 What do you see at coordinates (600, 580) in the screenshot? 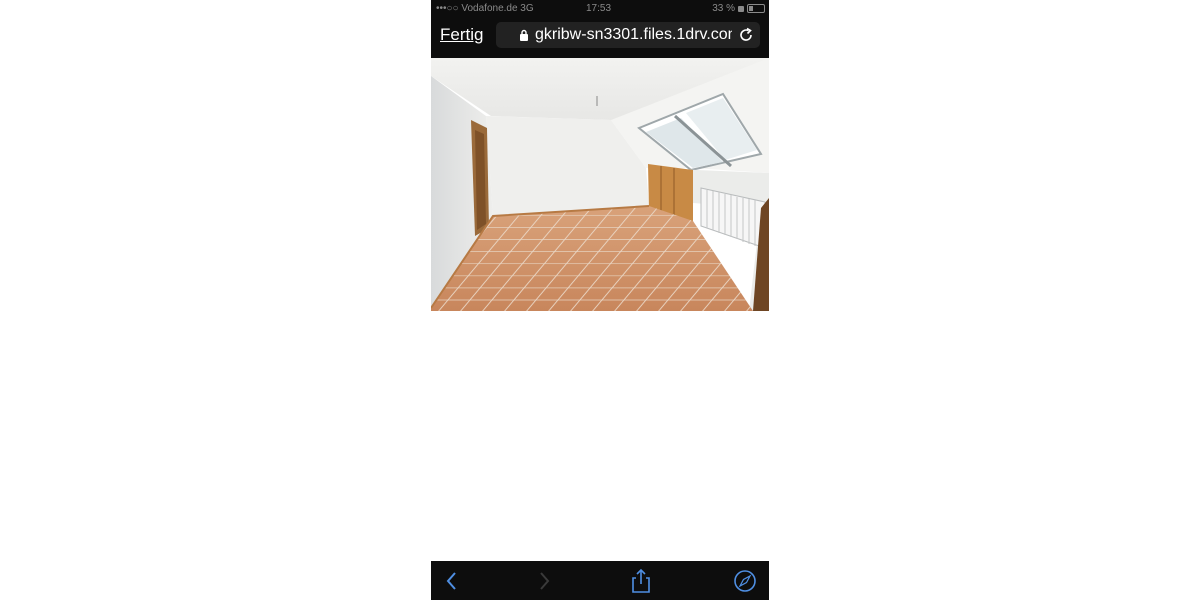
I see `browser-toolbar` at bounding box center [600, 580].